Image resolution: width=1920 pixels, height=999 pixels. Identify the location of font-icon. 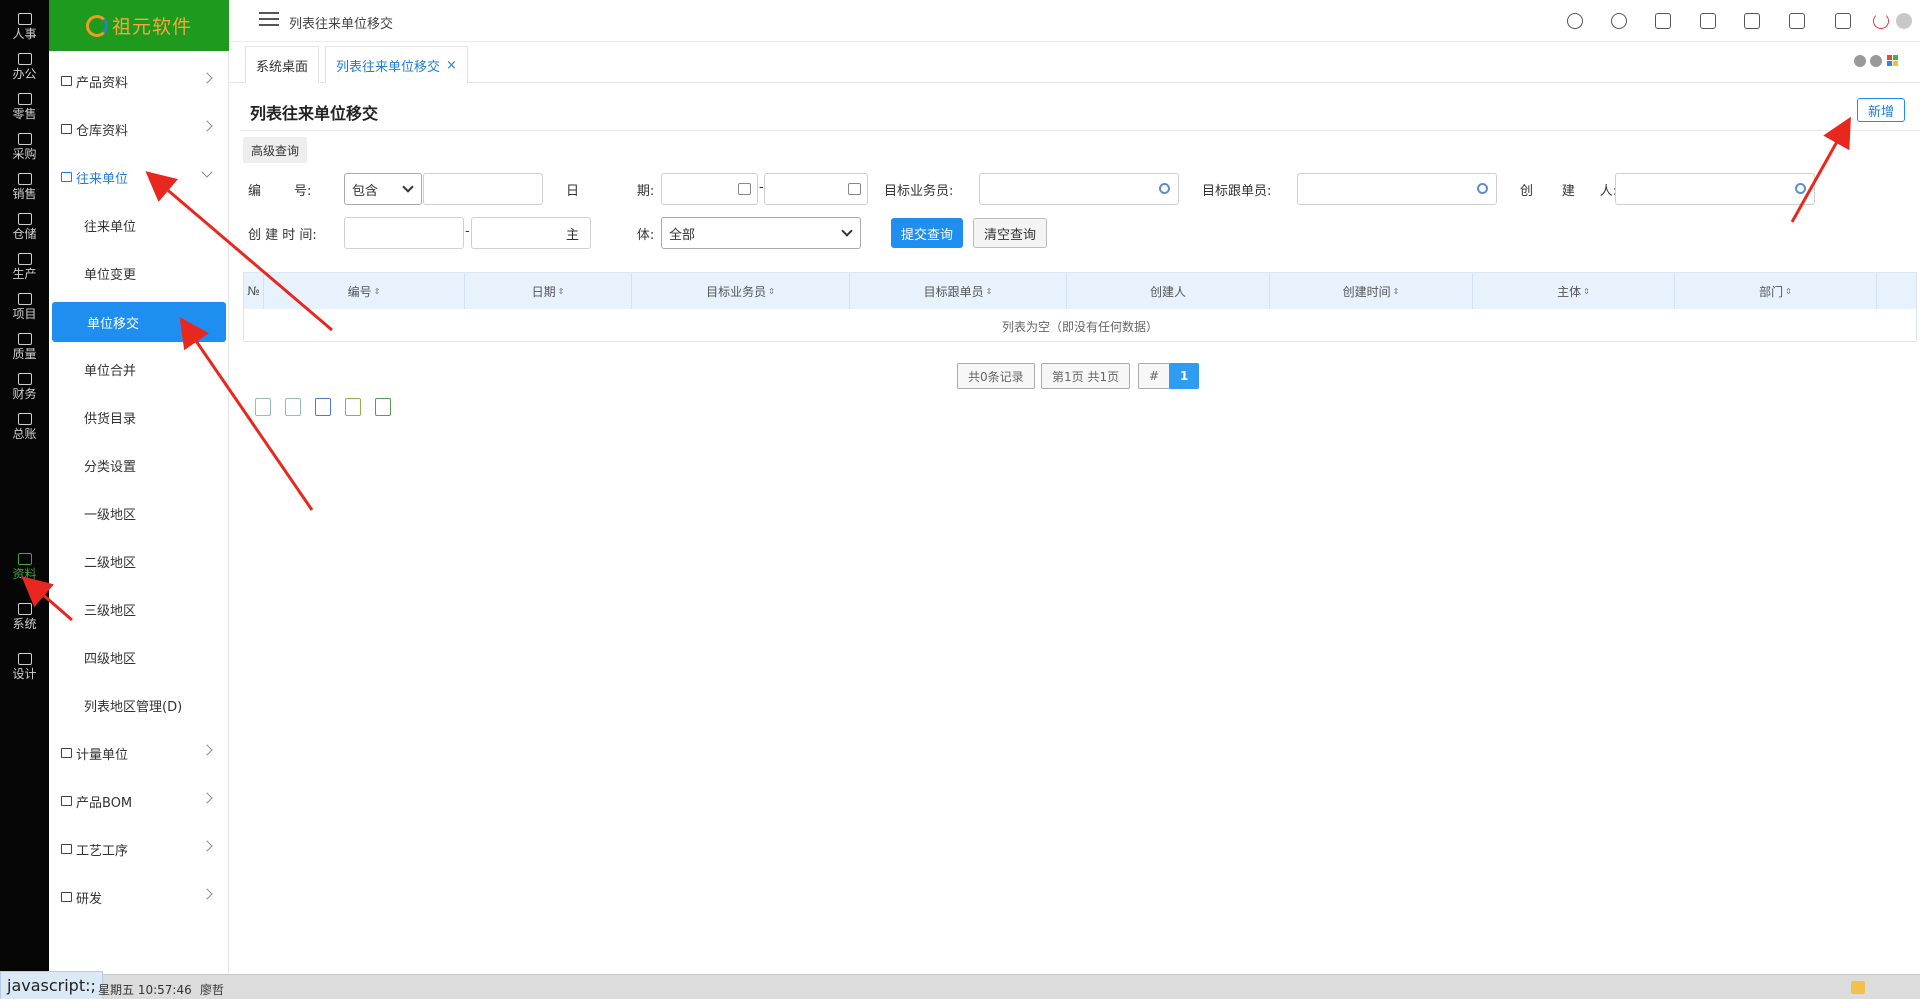
(1843, 21).